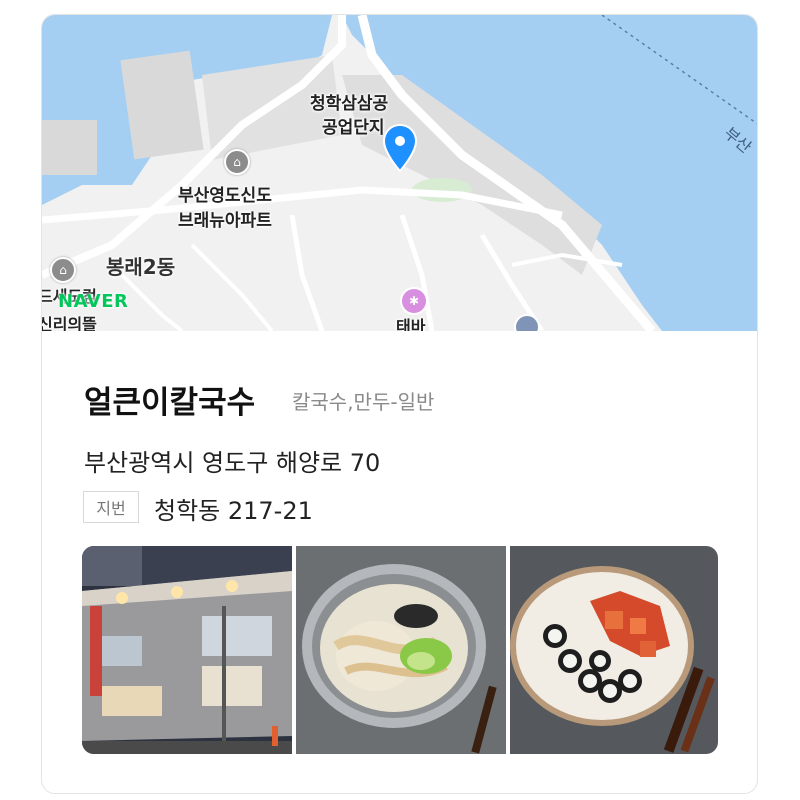 The image size is (800, 800). What do you see at coordinates (93, 301) in the screenshot?
I see `naver-logo: NAVER` at bounding box center [93, 301].